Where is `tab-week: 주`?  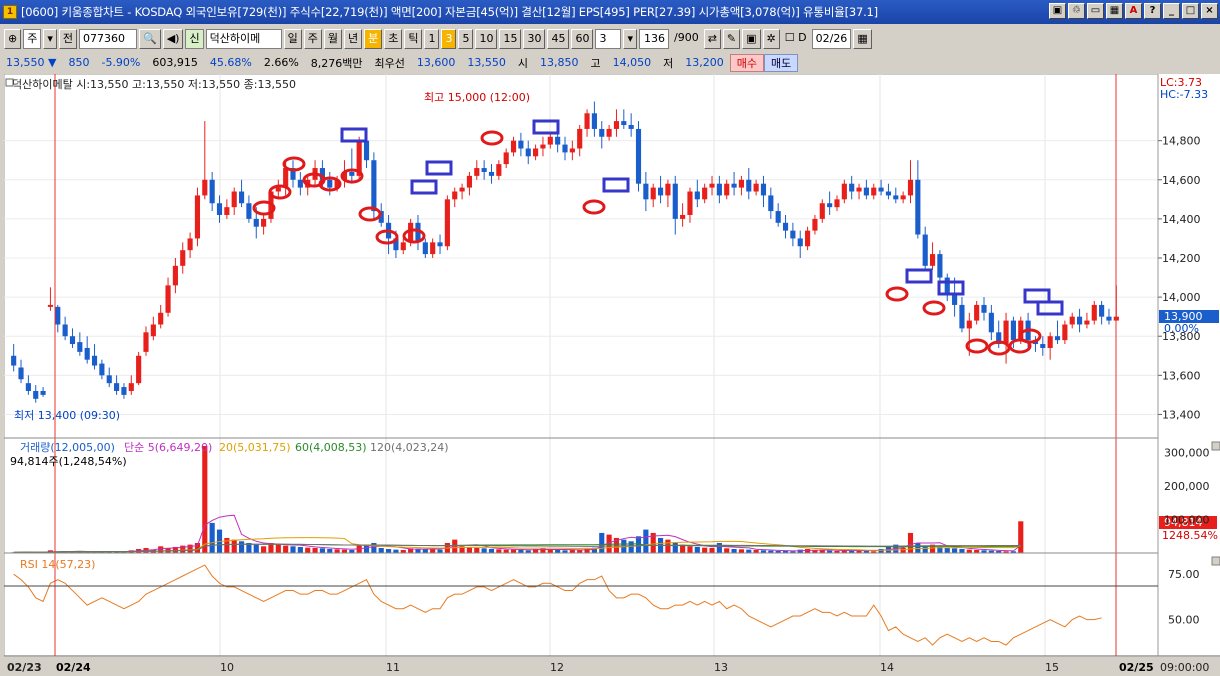 tab-week: 주 is located at coordinates (312, 39).